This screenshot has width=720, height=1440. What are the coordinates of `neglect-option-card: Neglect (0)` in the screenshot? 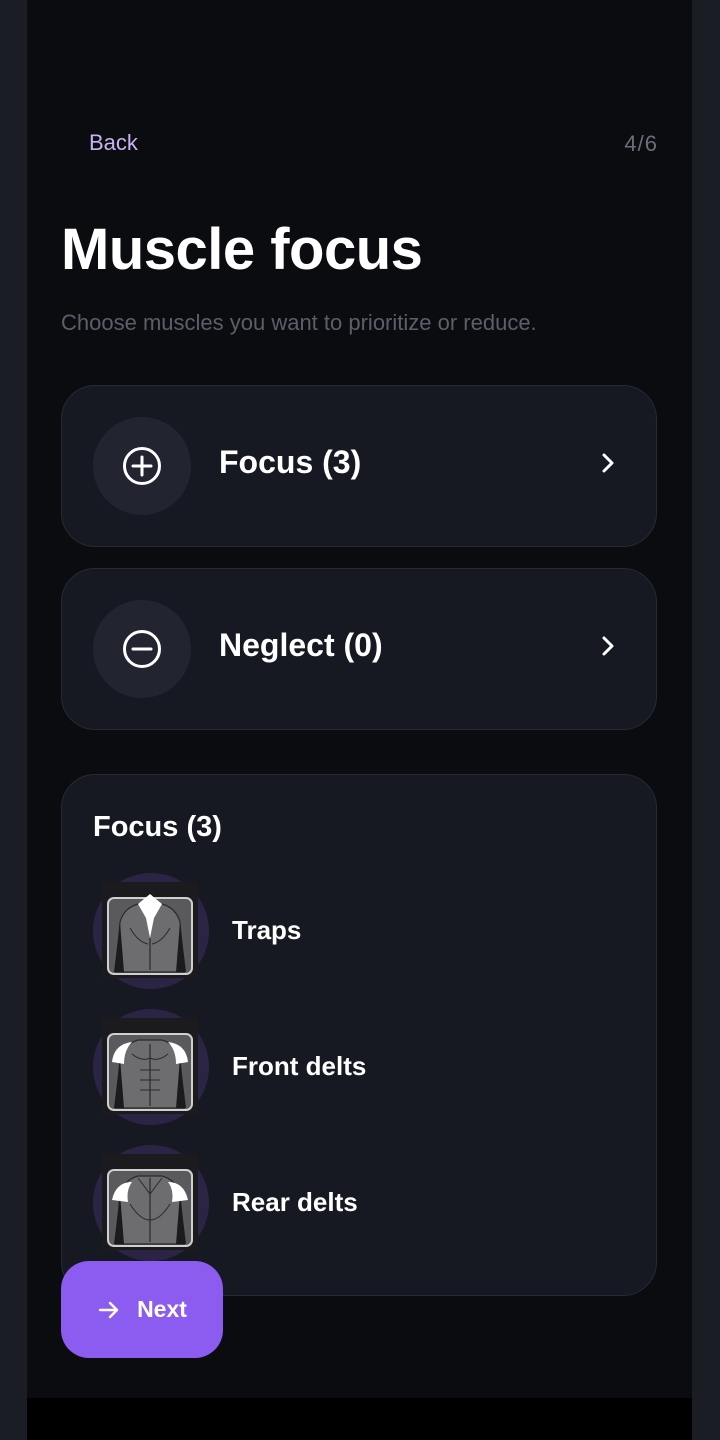 It's located at (359, 649).